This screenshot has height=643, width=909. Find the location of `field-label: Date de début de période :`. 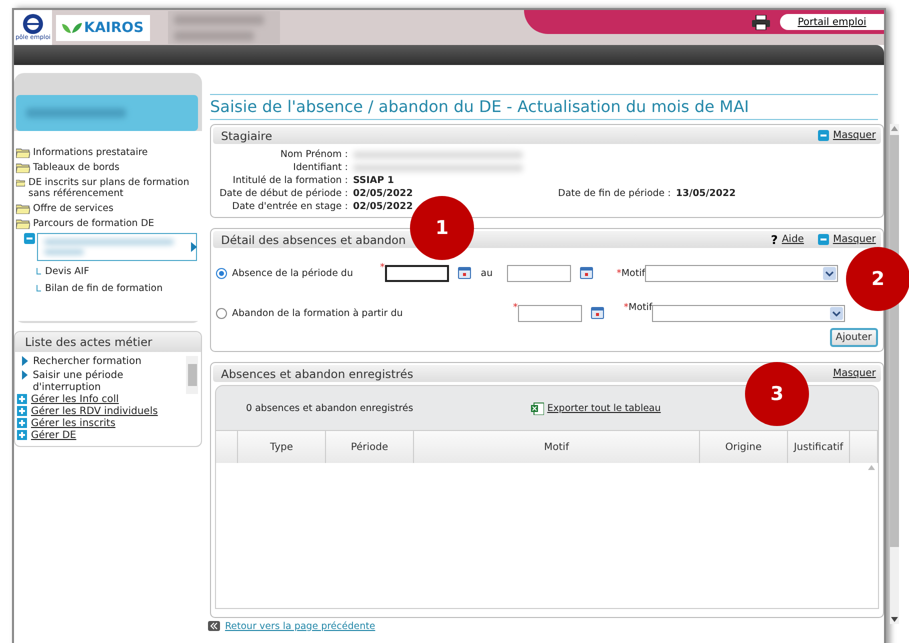

field-label: Date de début de période : is located at coordinates (283, 193).